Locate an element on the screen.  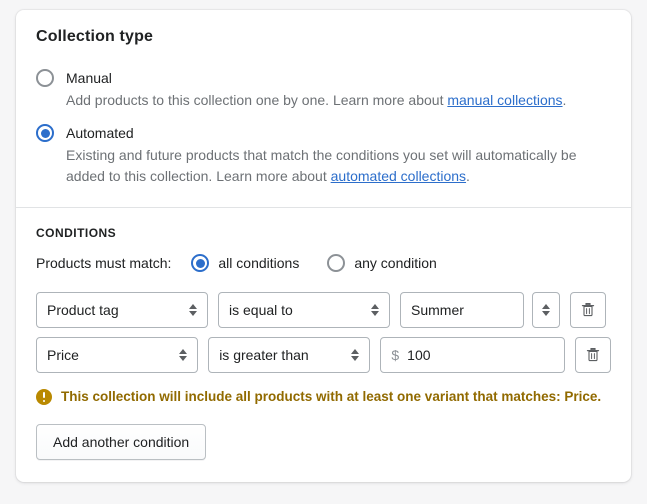
condition-row: Product tag is equal to Summer is located at coordinates (323, 310).